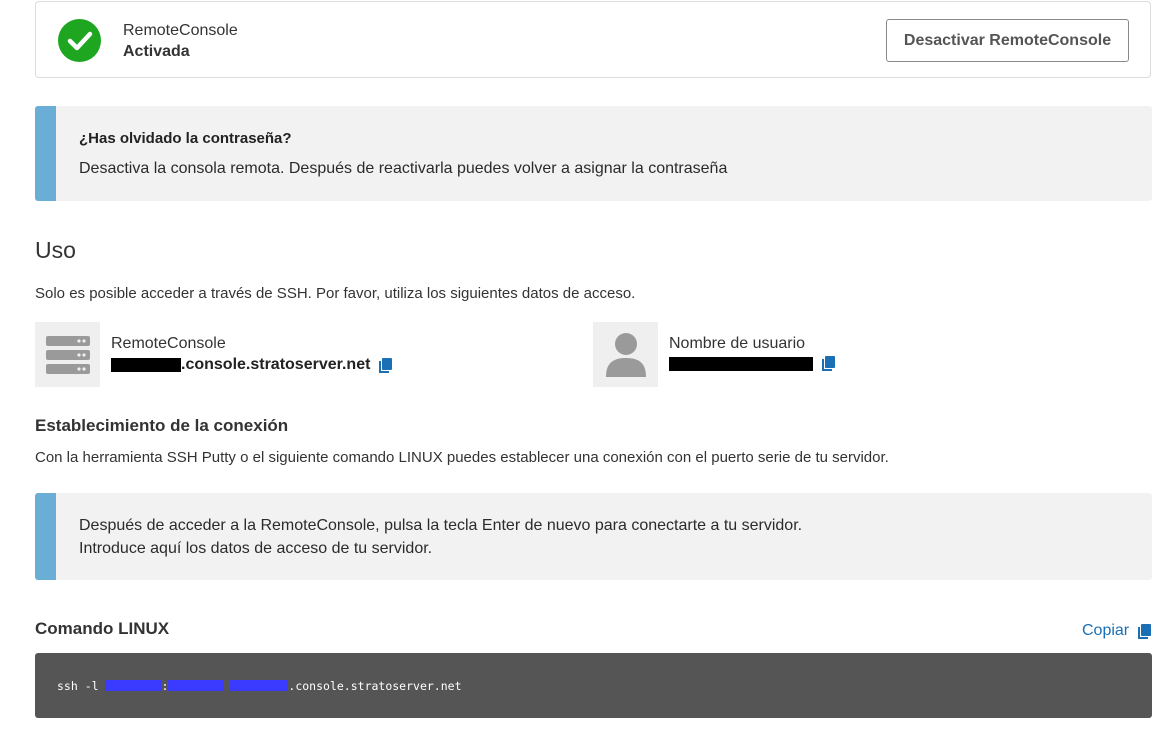 This screenshot has width=1175, height=733. Describe the element at coordinates (133, 685) in the screenshot. I see `redacted-user` at that location.